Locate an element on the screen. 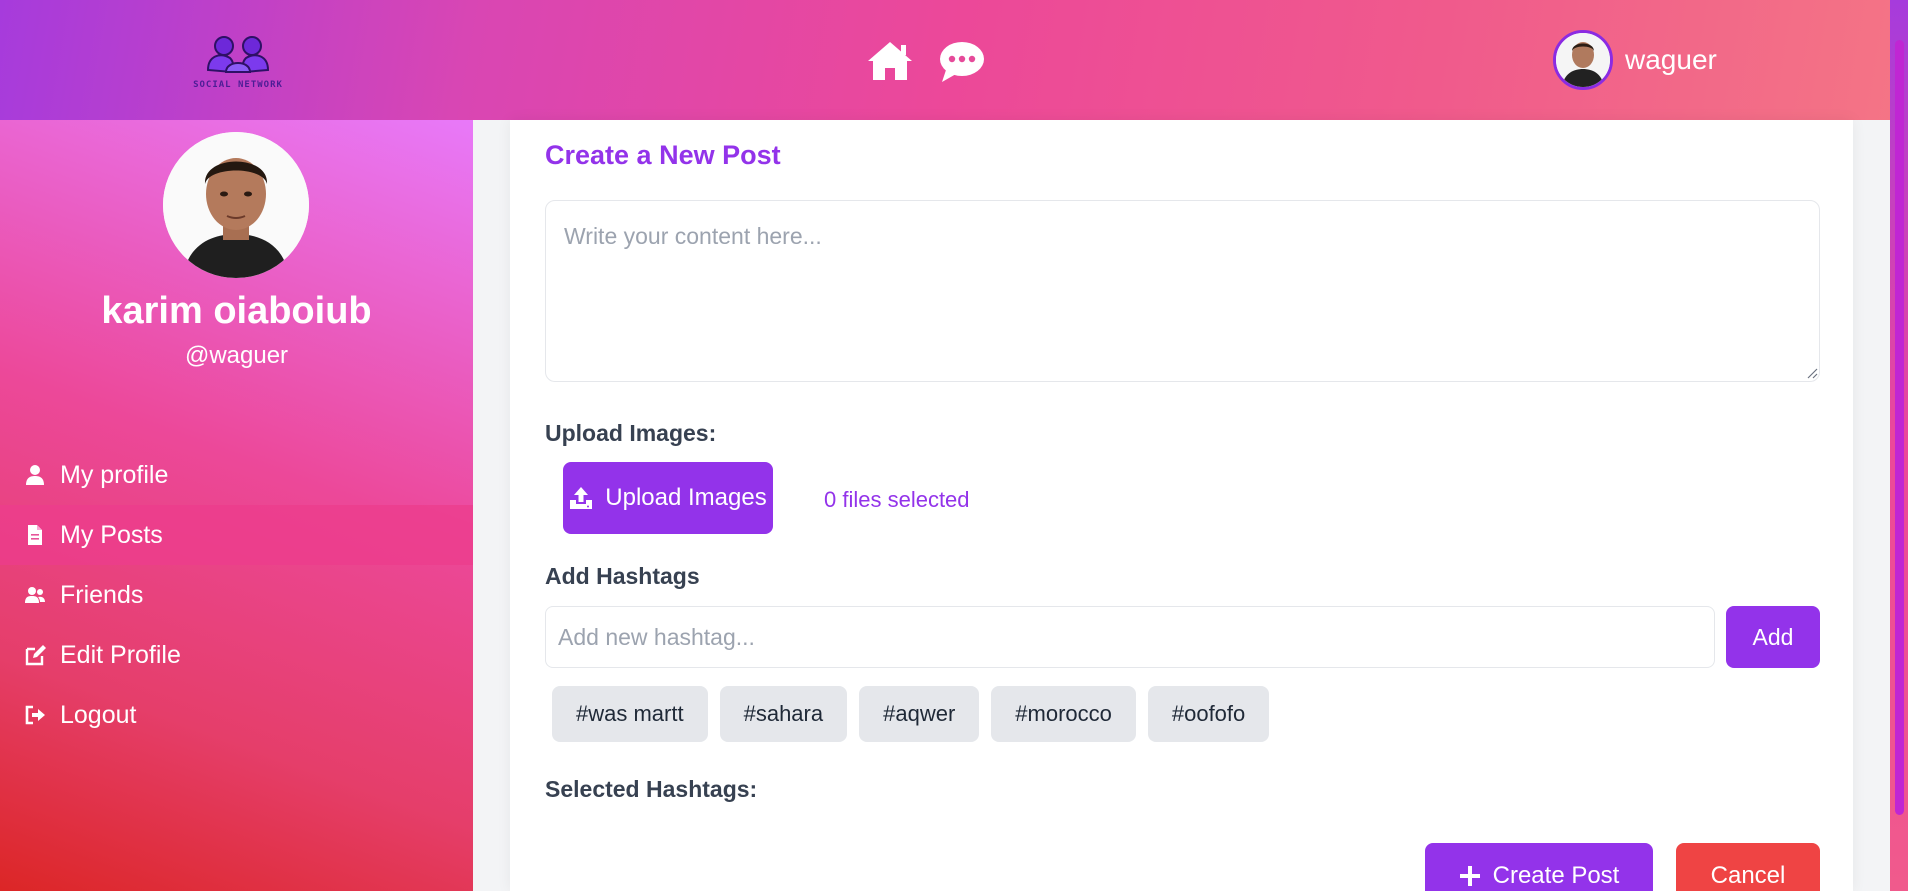  create-post-button: Create Post is located at coordinates (1539, 867).